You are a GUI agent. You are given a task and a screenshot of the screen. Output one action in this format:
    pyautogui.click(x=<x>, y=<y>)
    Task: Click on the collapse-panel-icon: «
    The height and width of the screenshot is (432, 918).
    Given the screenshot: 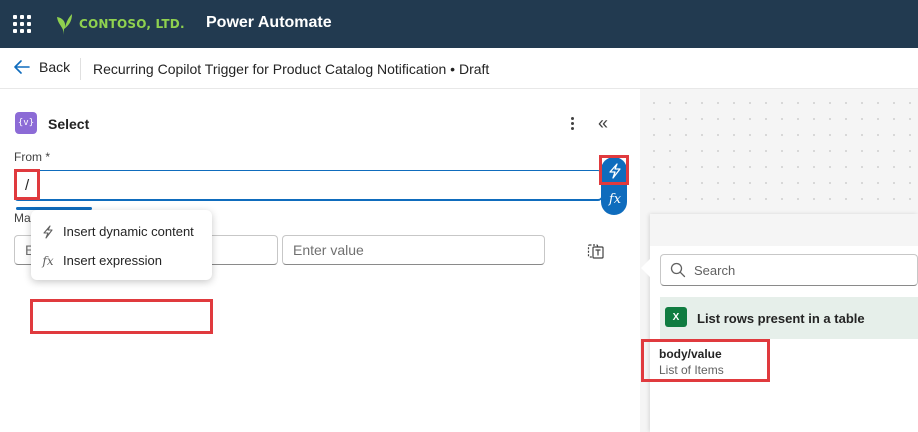 What is the action you would take?
    pyautogui.click(x=603, y=123)
    